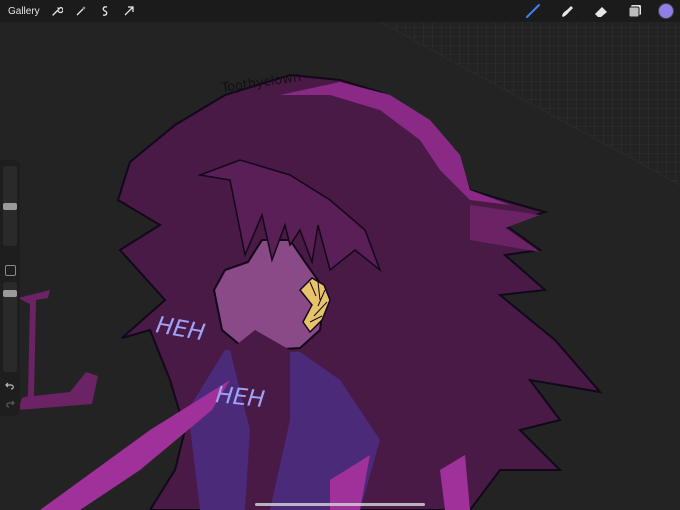 The width and height of the screenshot is (680, 510). I want to click on top-toolbar: Gallery, so click(340, 11).